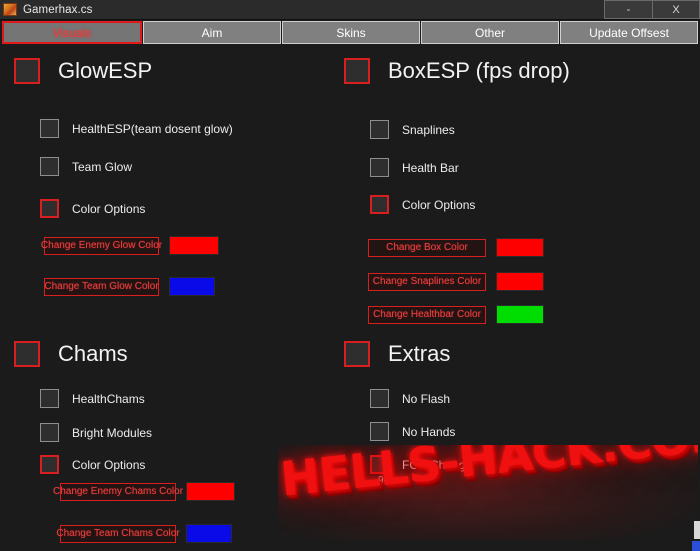 The image size is (700, 551). I want to click on chams-team-color-row: Change Team Chams Color, so click(124, 533).